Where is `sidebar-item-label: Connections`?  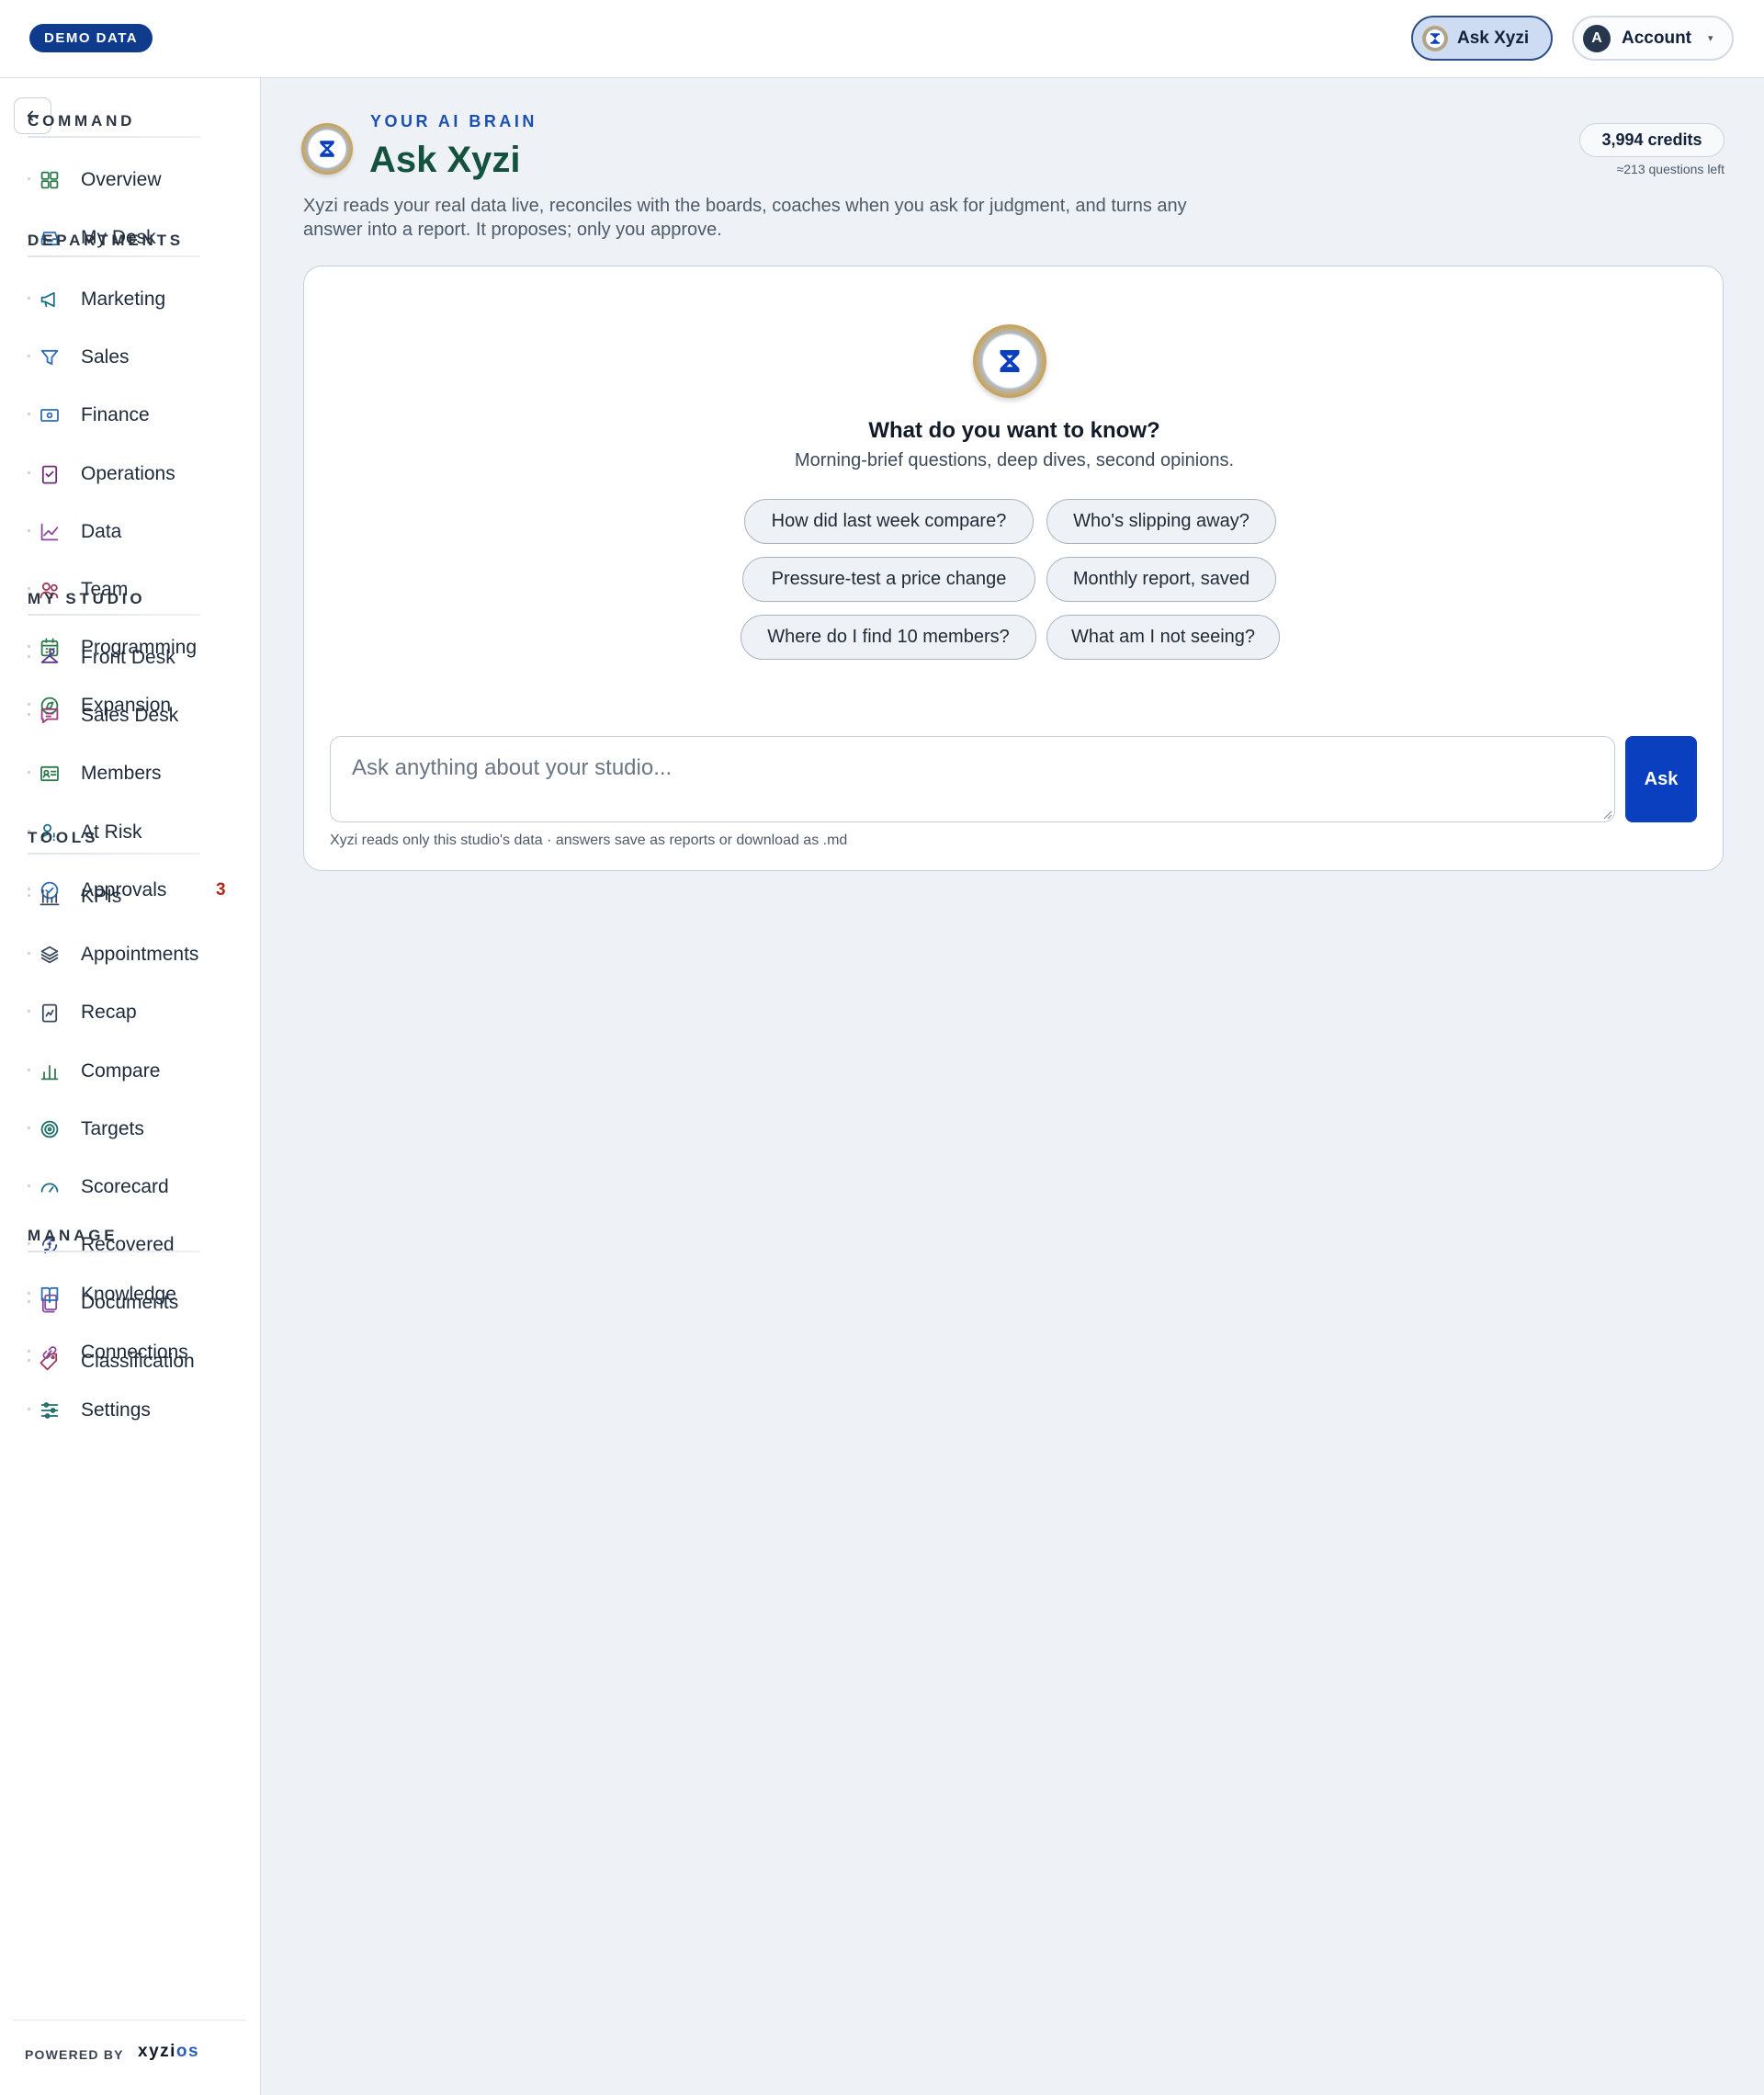 sidebar-item-label: Connections is located at coordinates (135, 1353).